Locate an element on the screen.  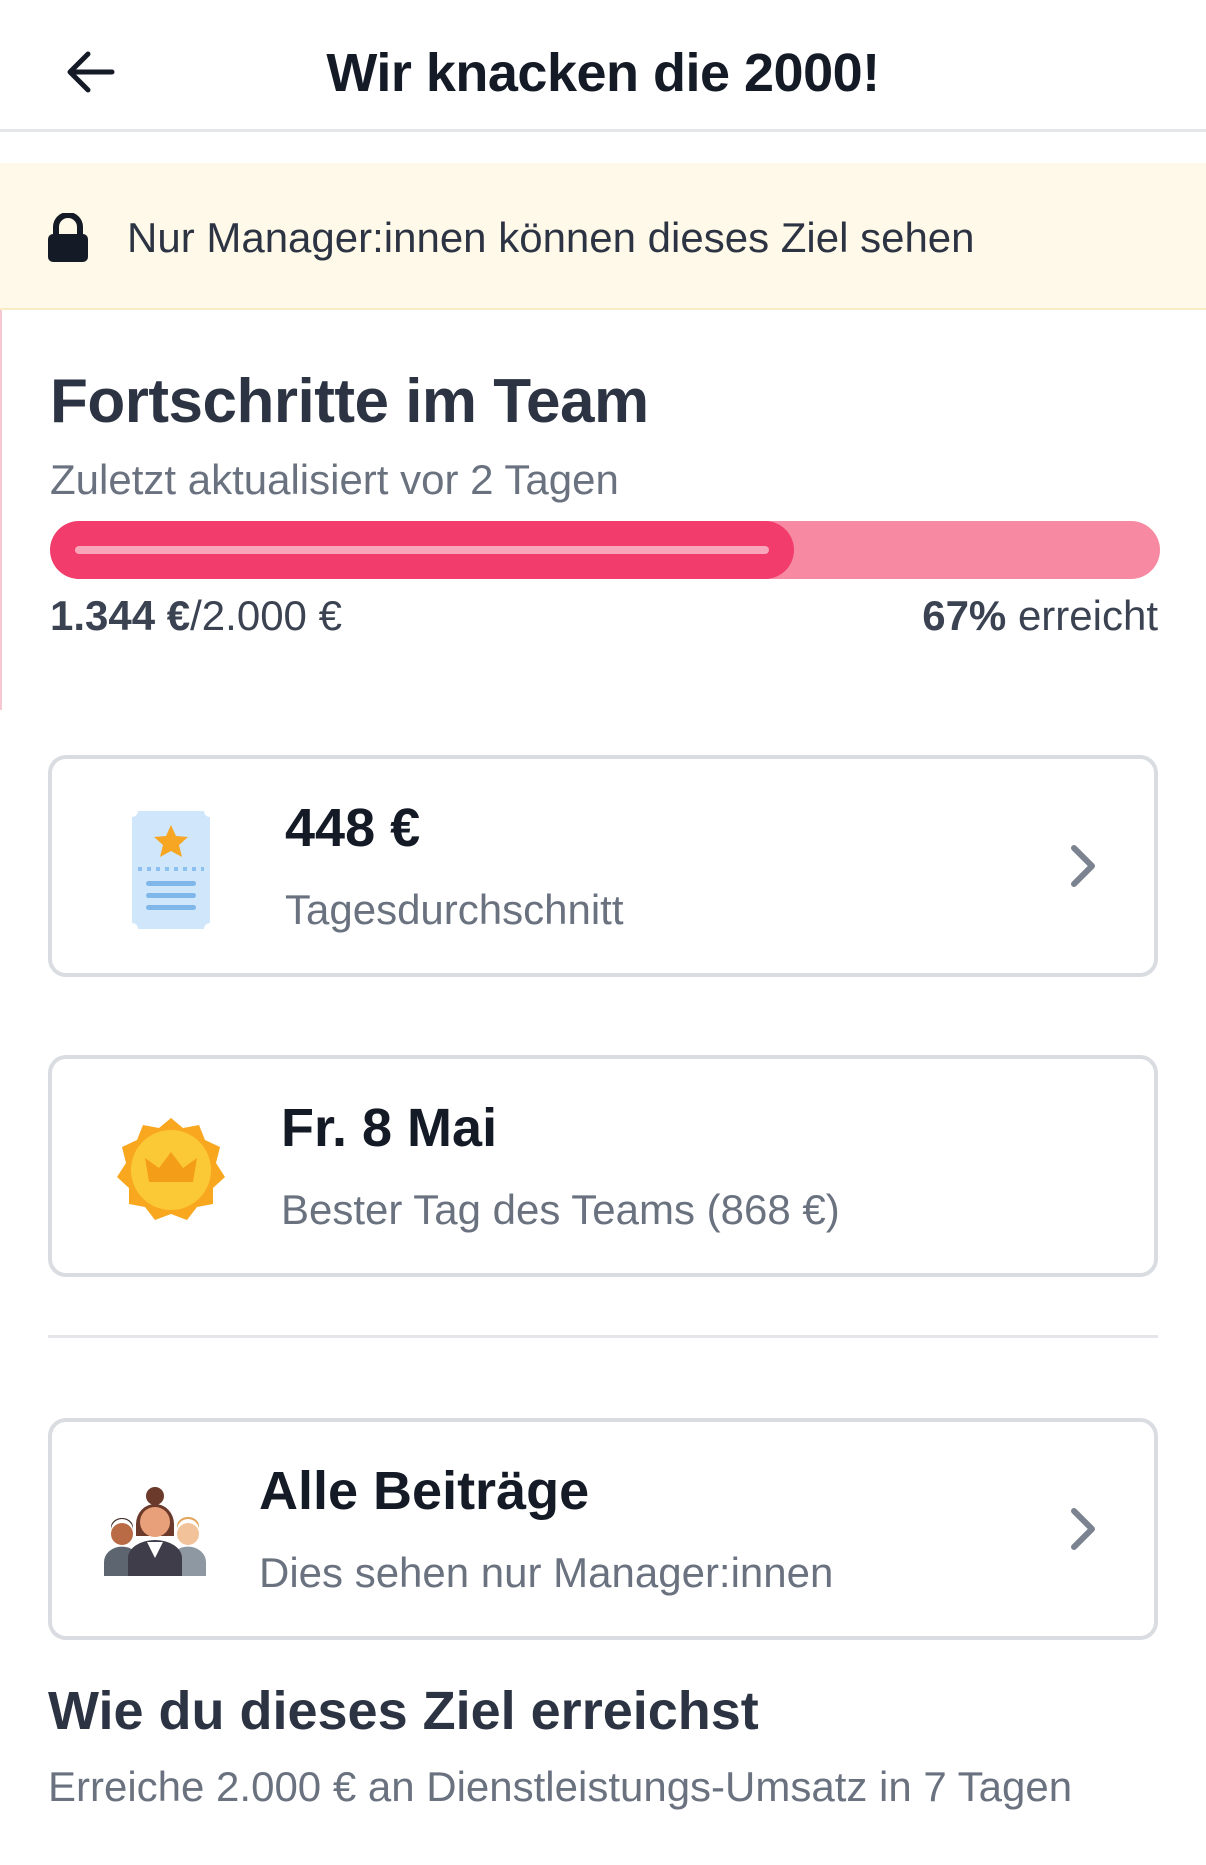
daily-average-value: 448 € is located at coordinates (353, 828).